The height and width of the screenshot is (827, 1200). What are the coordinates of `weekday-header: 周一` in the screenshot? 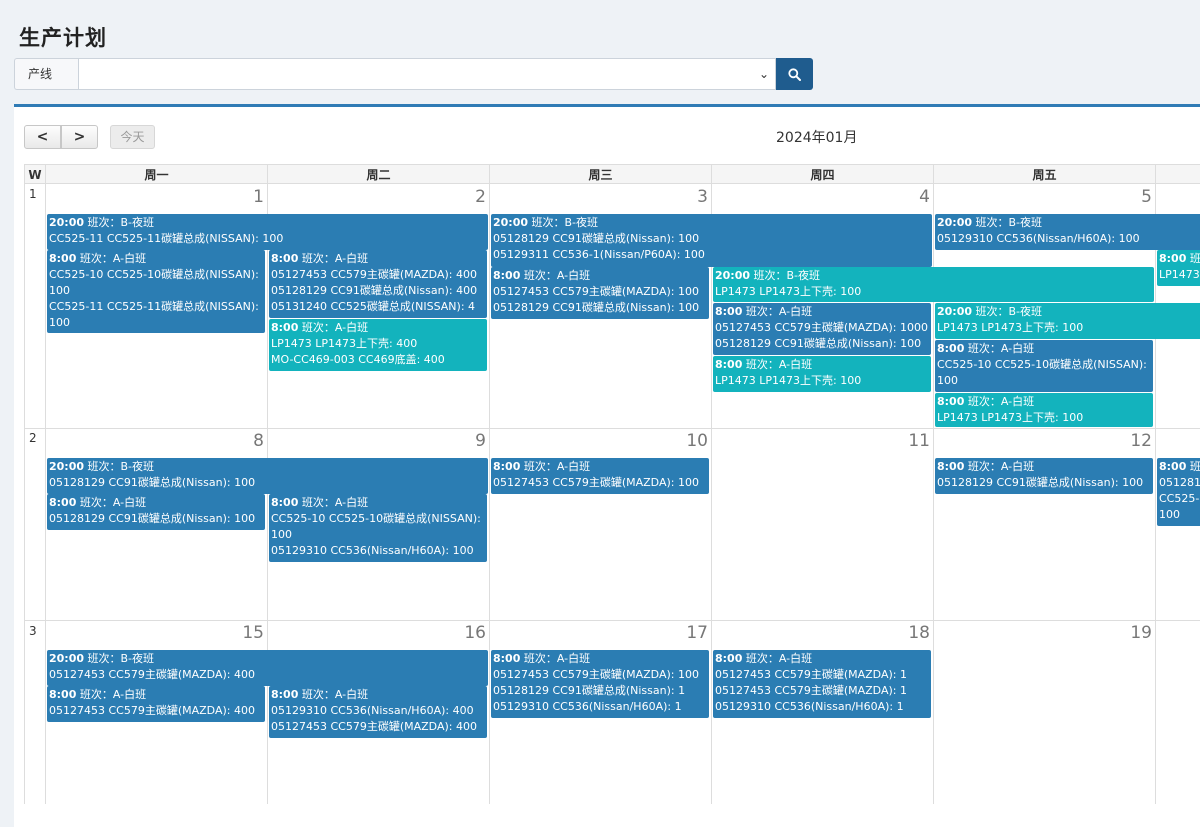 It's located at (156, 174).